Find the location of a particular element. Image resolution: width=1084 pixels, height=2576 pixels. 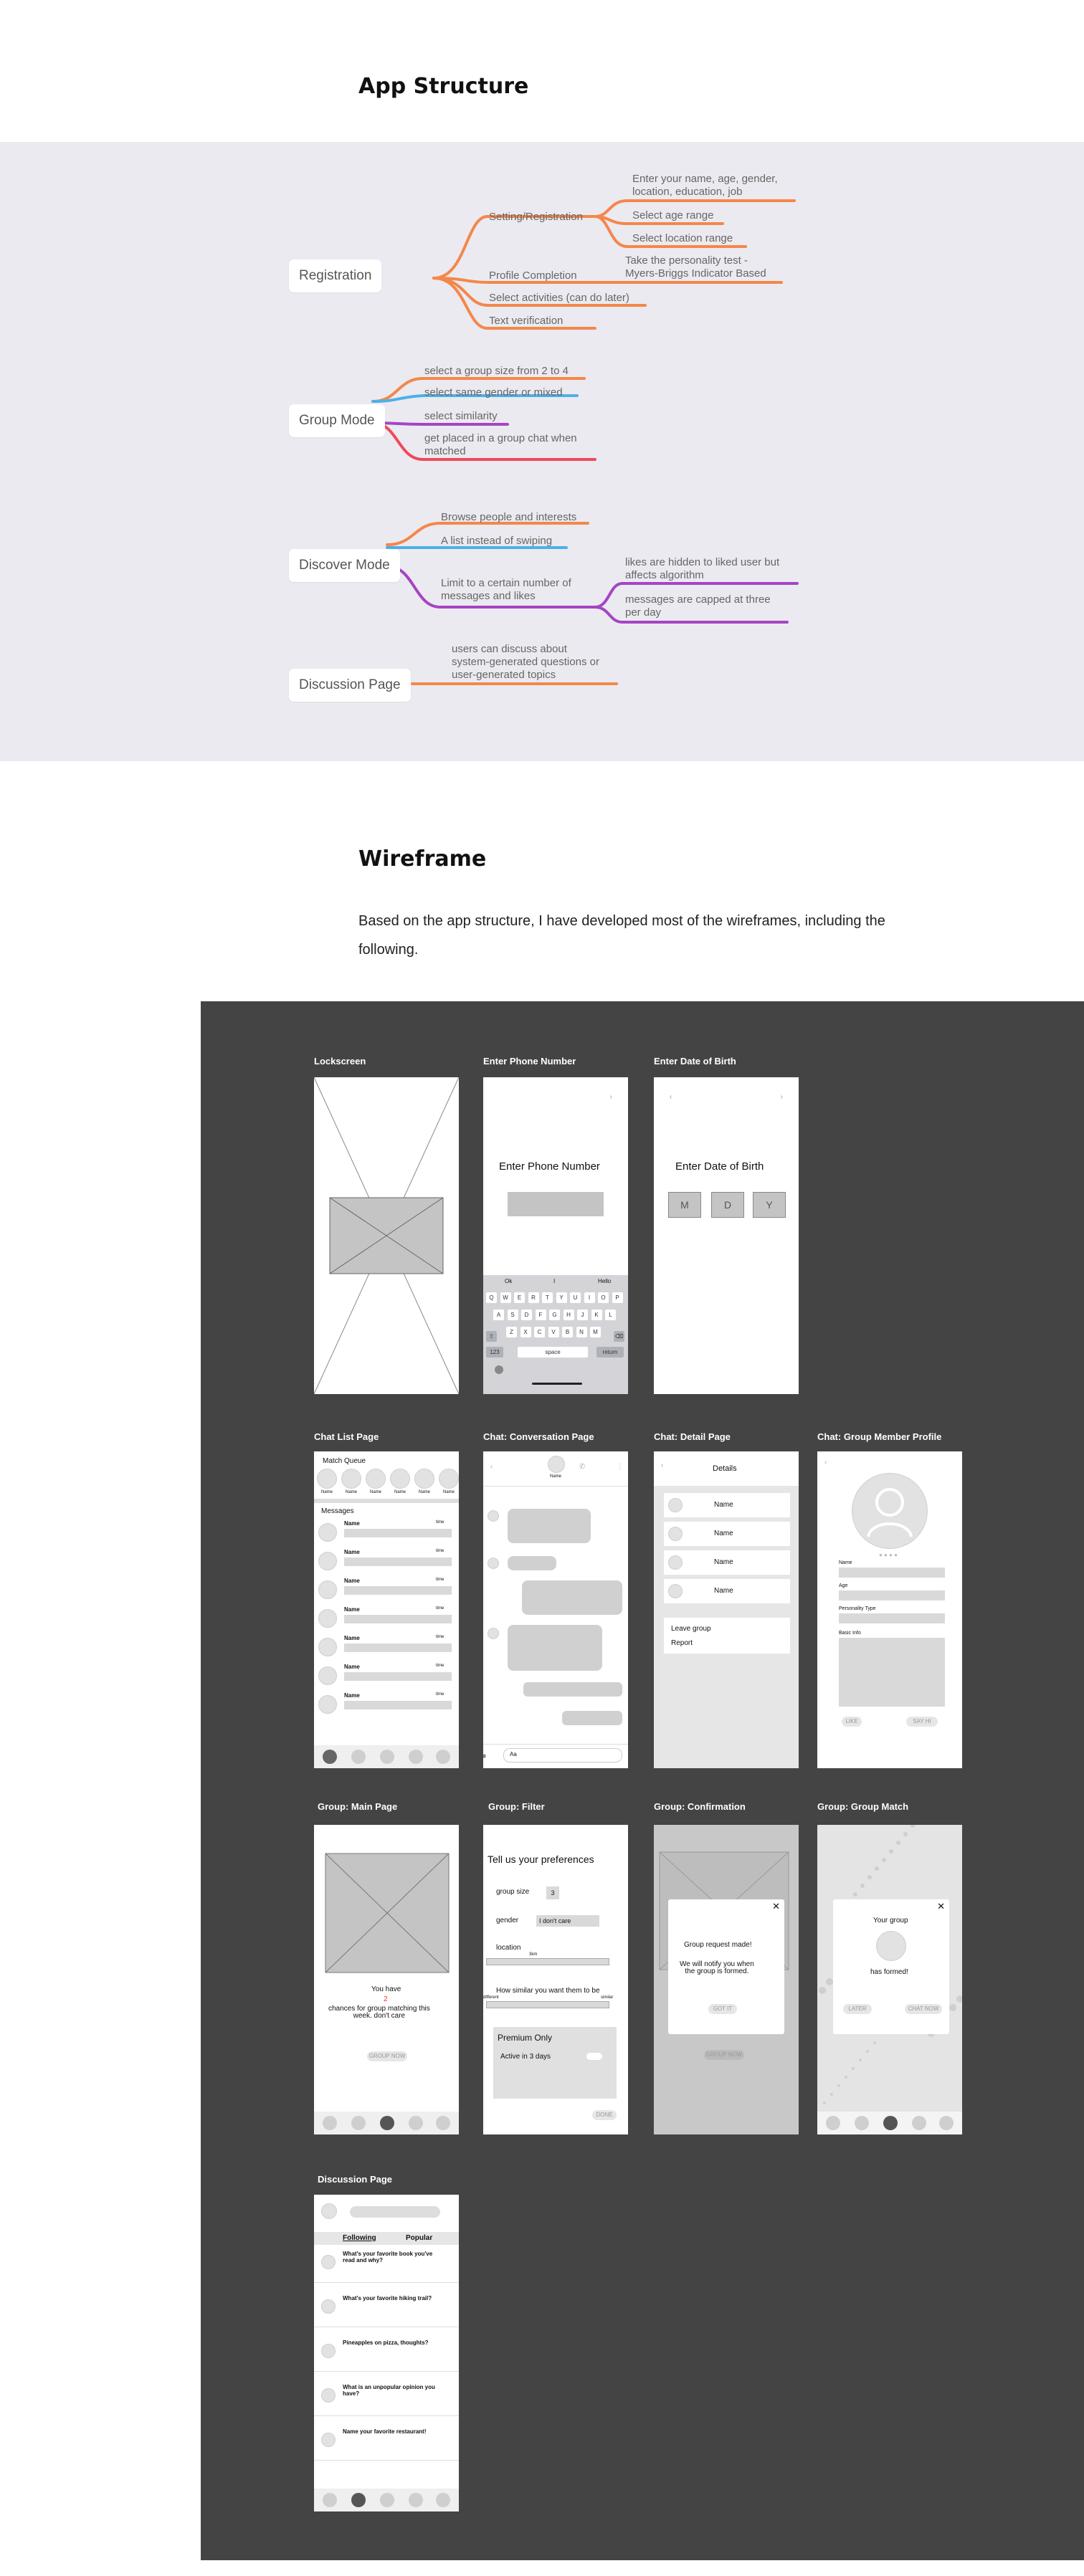

got-it-button: GOT IT is located at coordinates (722, 2009).